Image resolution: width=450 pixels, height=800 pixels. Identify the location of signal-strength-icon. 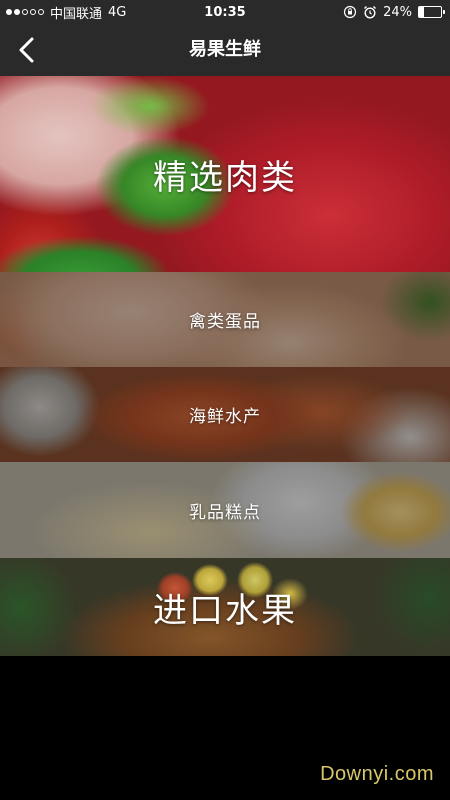
(25, 12).